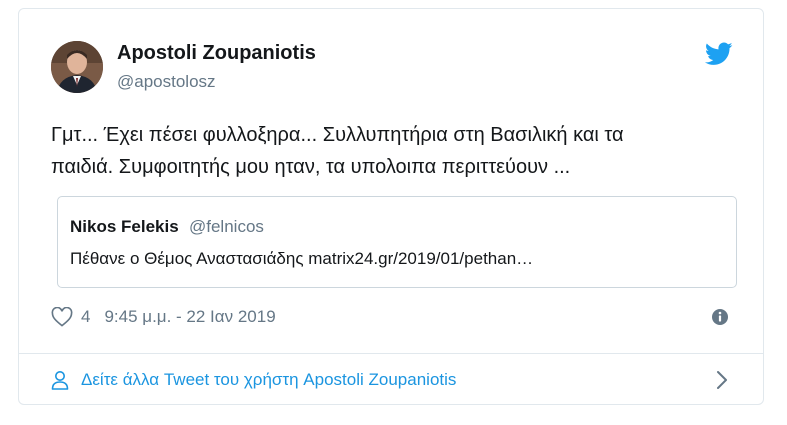  I want to click on like-count: 4, so click(85, 317).